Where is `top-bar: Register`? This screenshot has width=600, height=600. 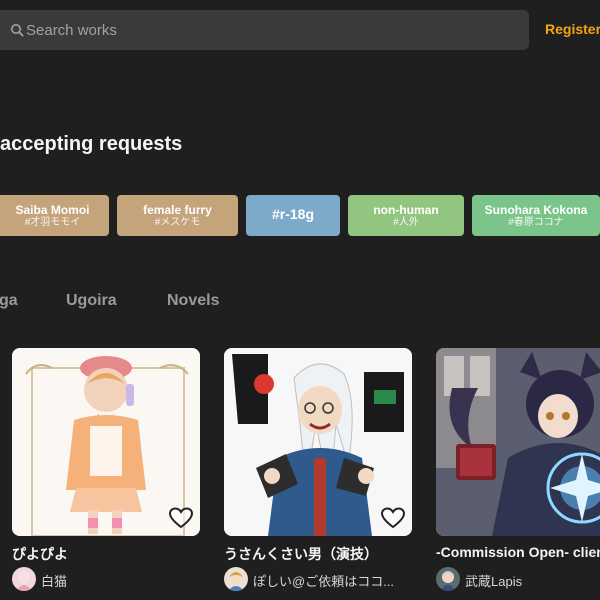 top-bar: Register is located at coordinates (300, 31).